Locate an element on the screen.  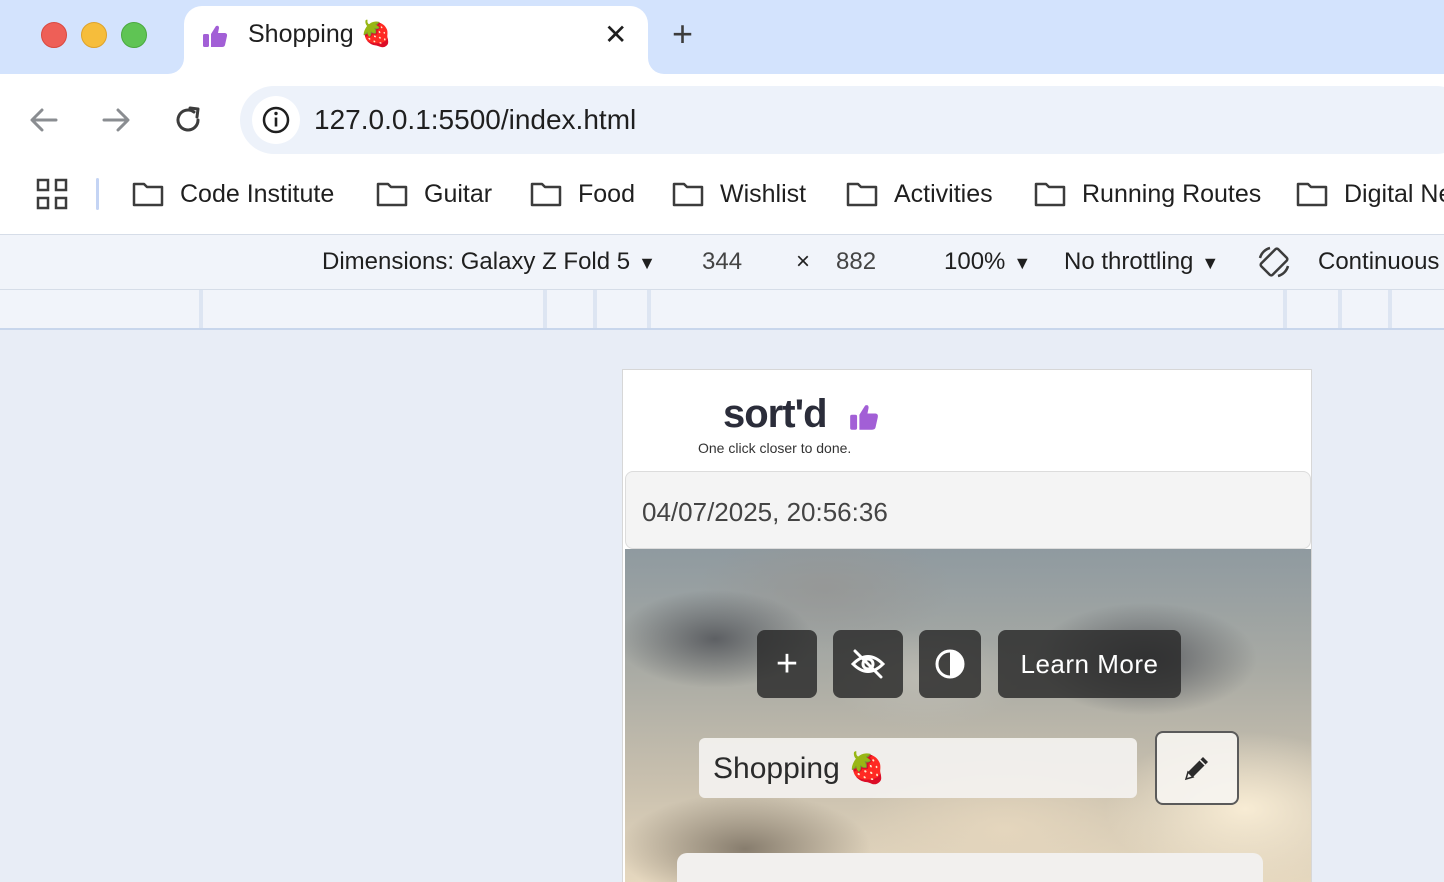
device-dimensions-select: Dimensions: Galaxy Z Fold 5 ▼ is located at coordinates (489, 262).